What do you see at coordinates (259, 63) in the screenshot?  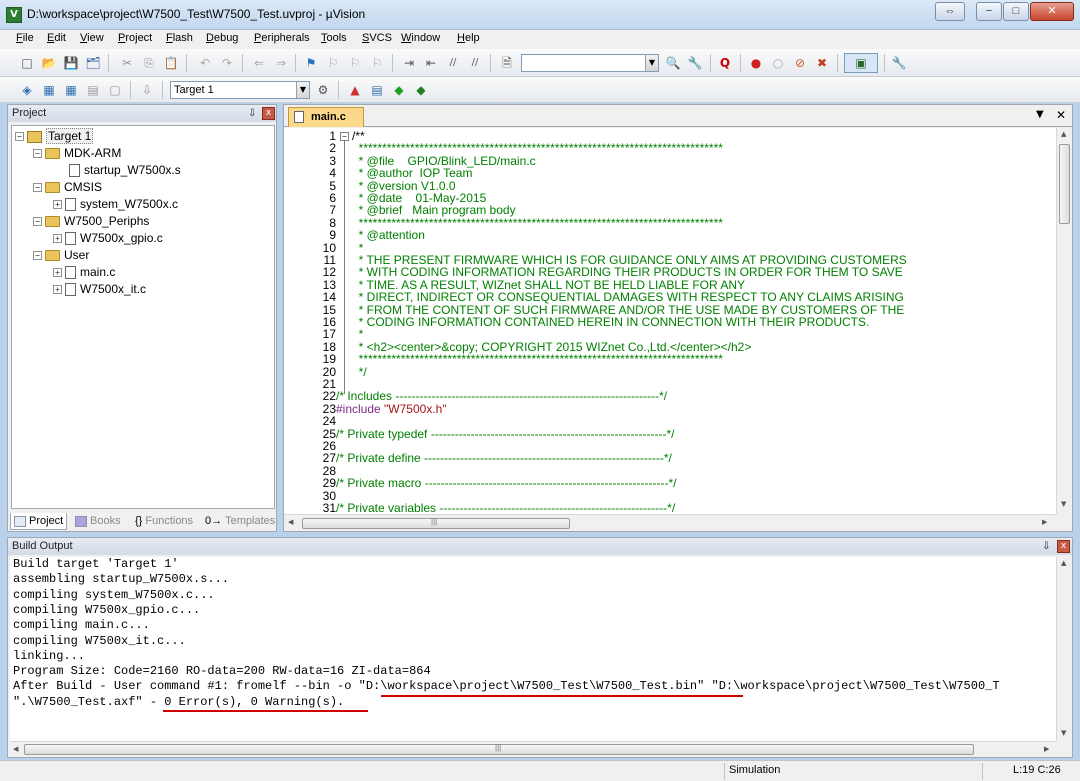 I see `navigate-back-icon: ⇐` at bounding box center [259, 63].